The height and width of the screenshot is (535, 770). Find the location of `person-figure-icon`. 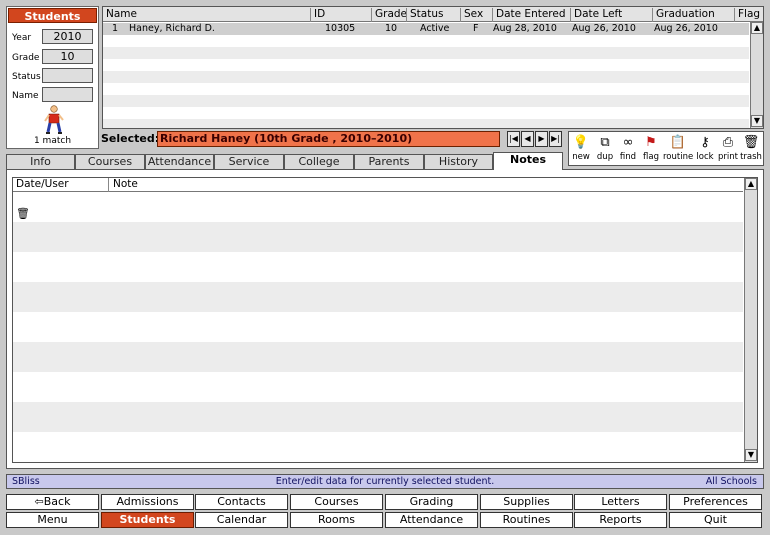

person-figure-icon is located at coordinates (54, 119).